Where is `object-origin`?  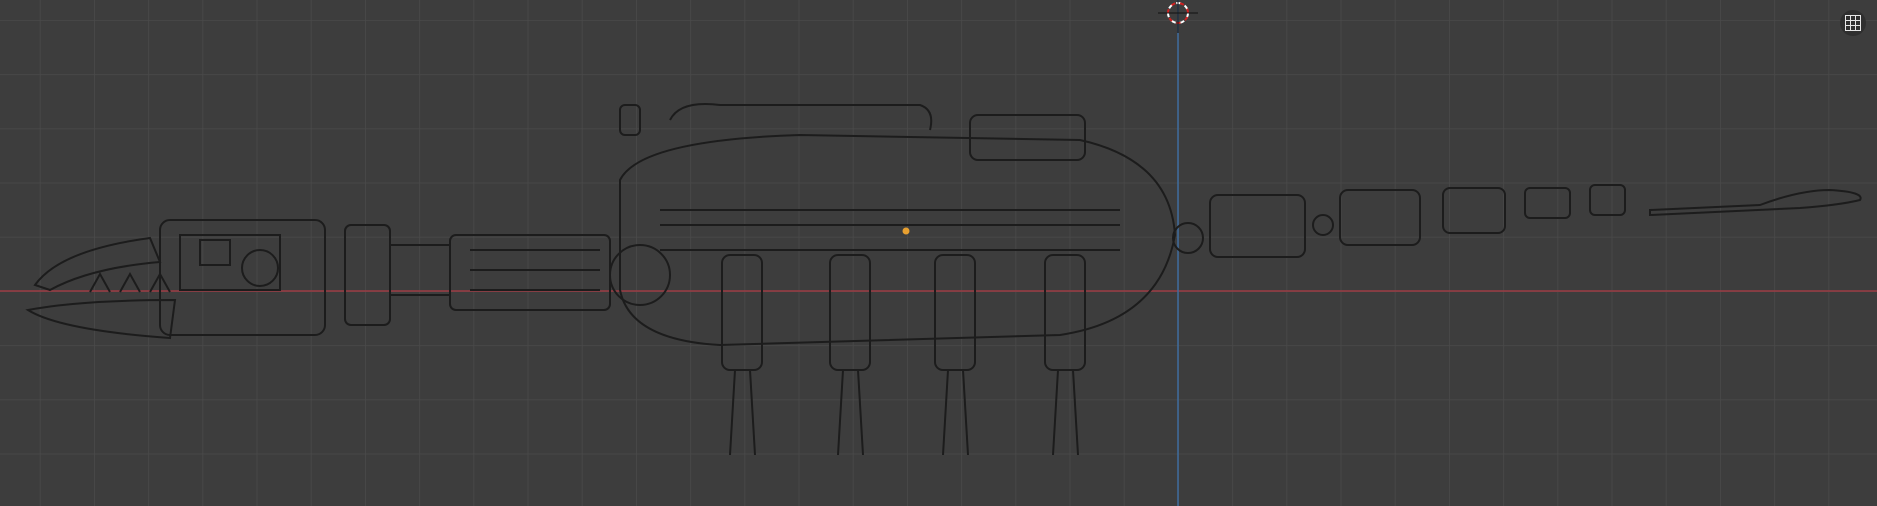
object-origin is located at coordinates (906, 231).